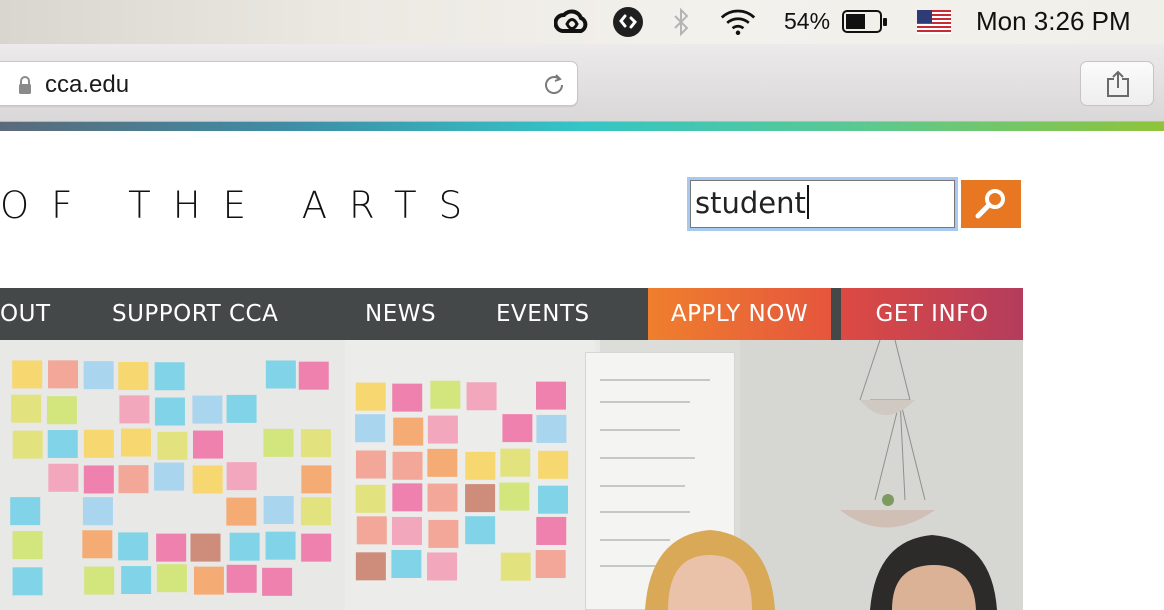 The image size is (1164, 610). Describe the element at coordinates (554, 85) in the screenshot. I see `reload-icon` at that location.